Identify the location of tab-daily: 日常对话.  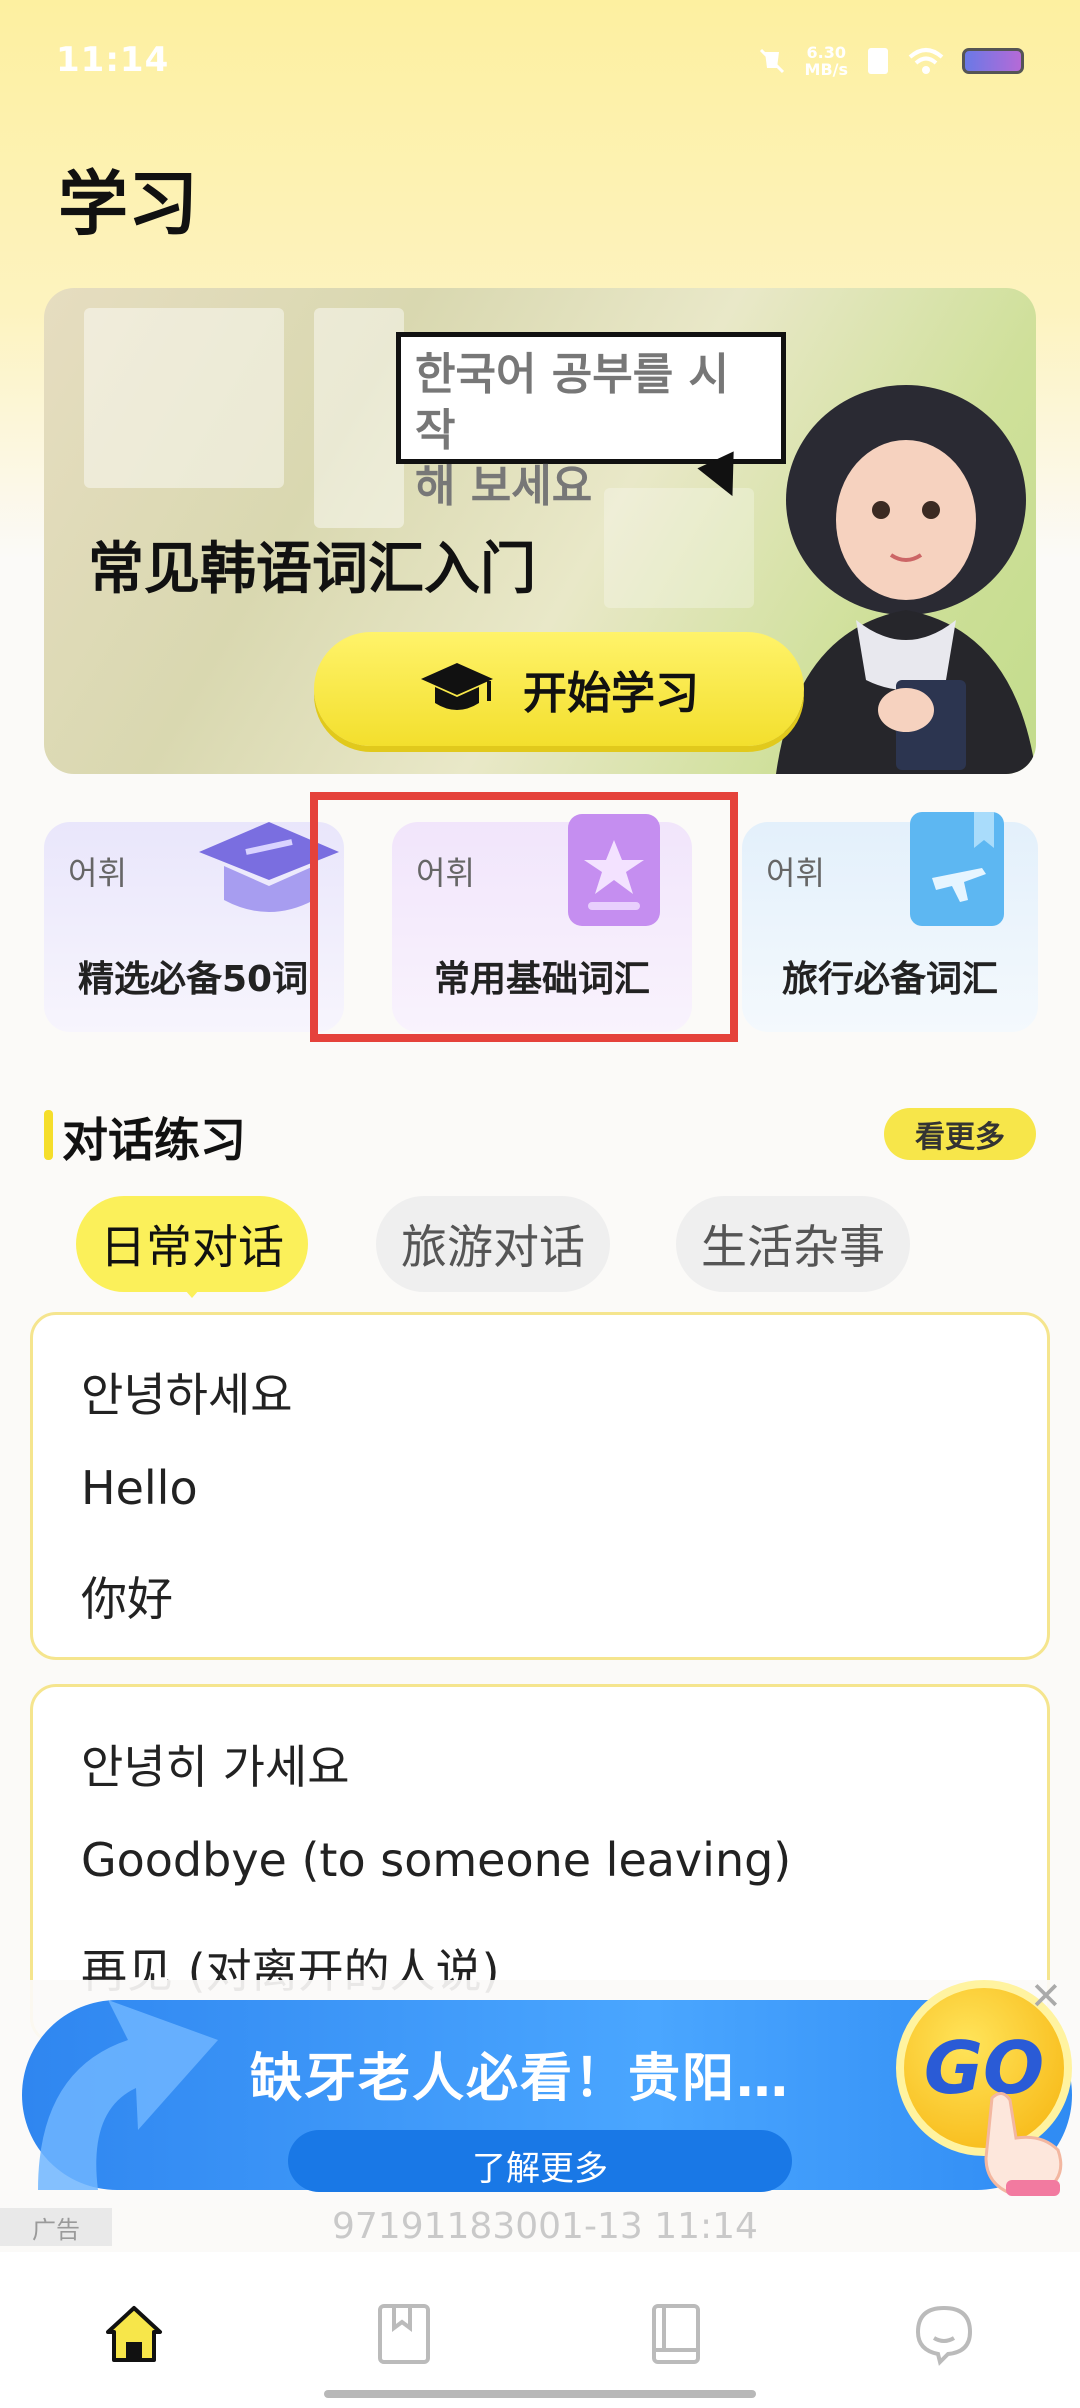
(192, 1244).